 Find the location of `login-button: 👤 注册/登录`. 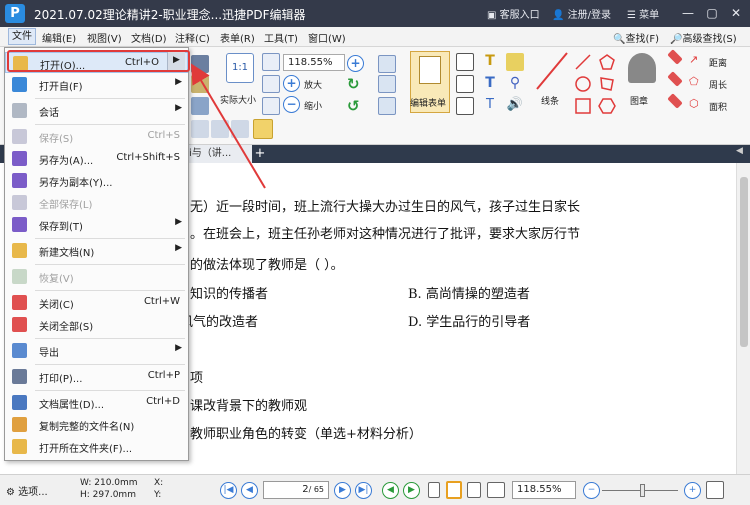

login-button: 👤 注册/登录 is located at coordinates (581, 13).